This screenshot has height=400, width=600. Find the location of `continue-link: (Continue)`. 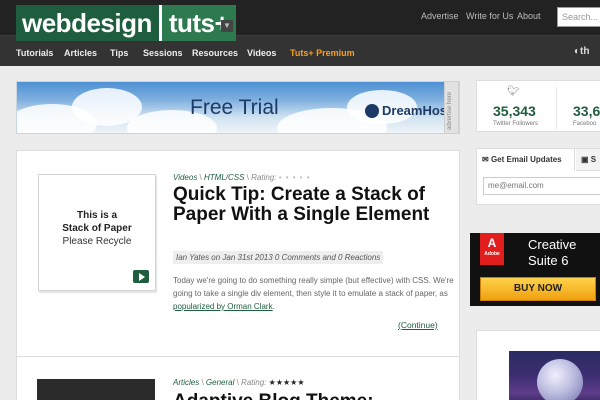

continue-link: (Continue) is located at coordinates (418, 325).